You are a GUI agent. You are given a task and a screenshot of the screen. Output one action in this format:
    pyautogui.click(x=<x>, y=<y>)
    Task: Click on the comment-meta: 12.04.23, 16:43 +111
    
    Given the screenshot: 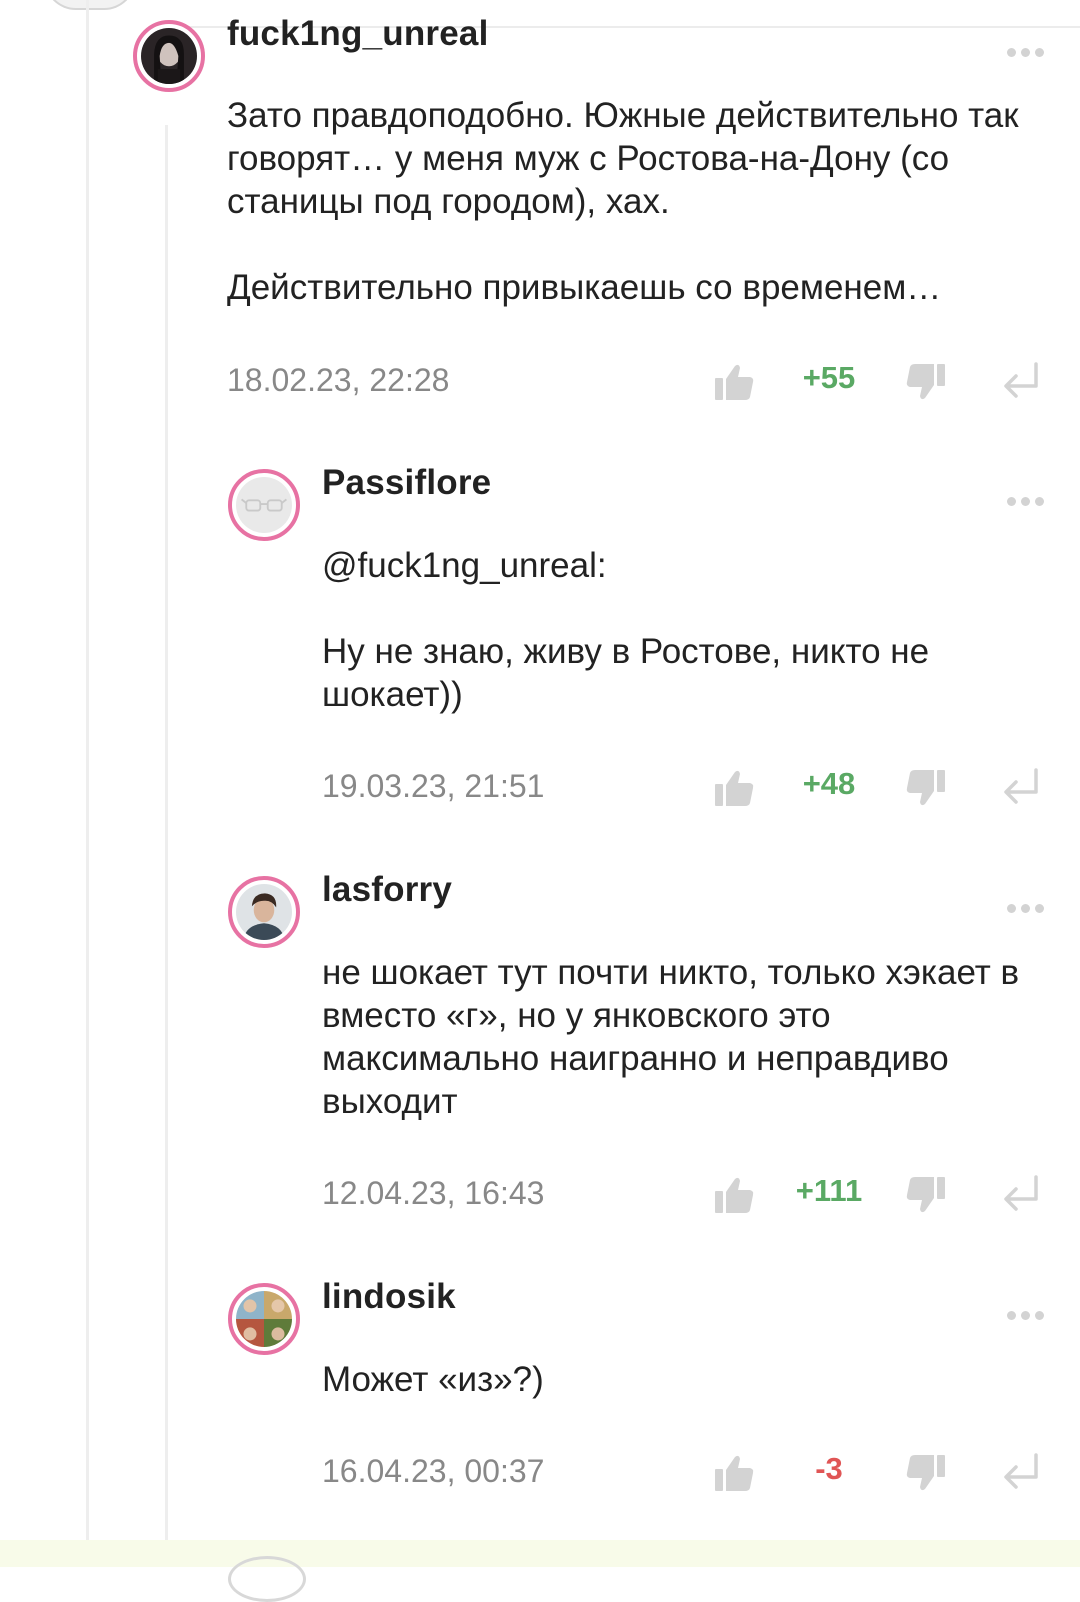 What is the action you would take?
    pyautogui.click(x=701, y=1198)
    